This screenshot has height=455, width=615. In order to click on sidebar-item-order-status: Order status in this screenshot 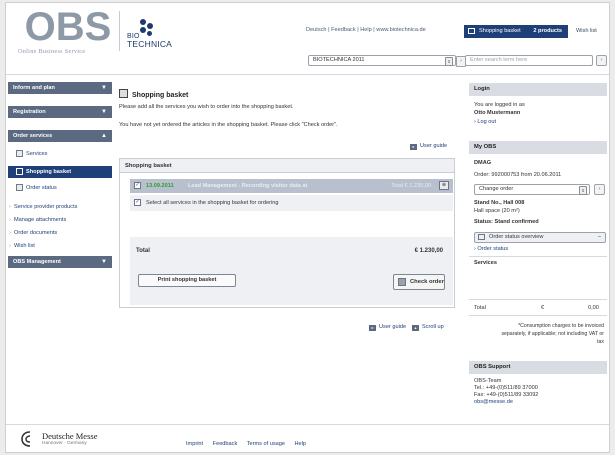, I will do `click(60, 188)`.